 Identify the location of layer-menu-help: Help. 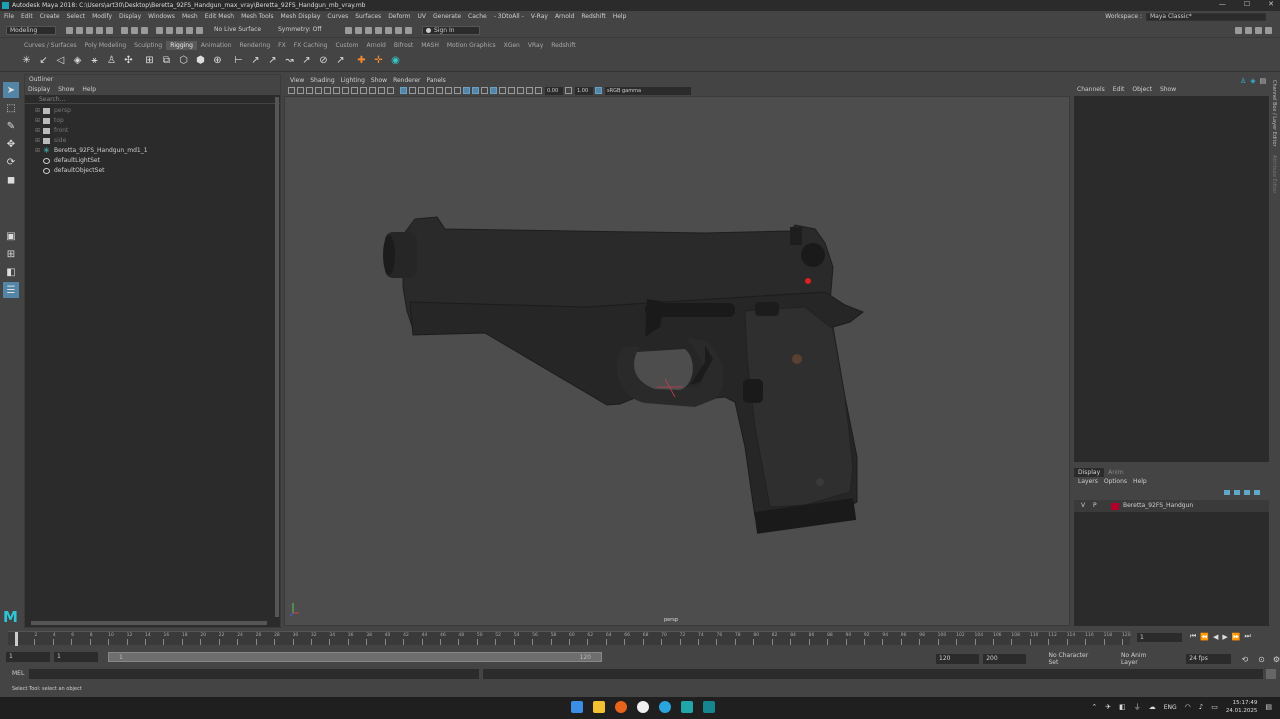
(1140, 481).